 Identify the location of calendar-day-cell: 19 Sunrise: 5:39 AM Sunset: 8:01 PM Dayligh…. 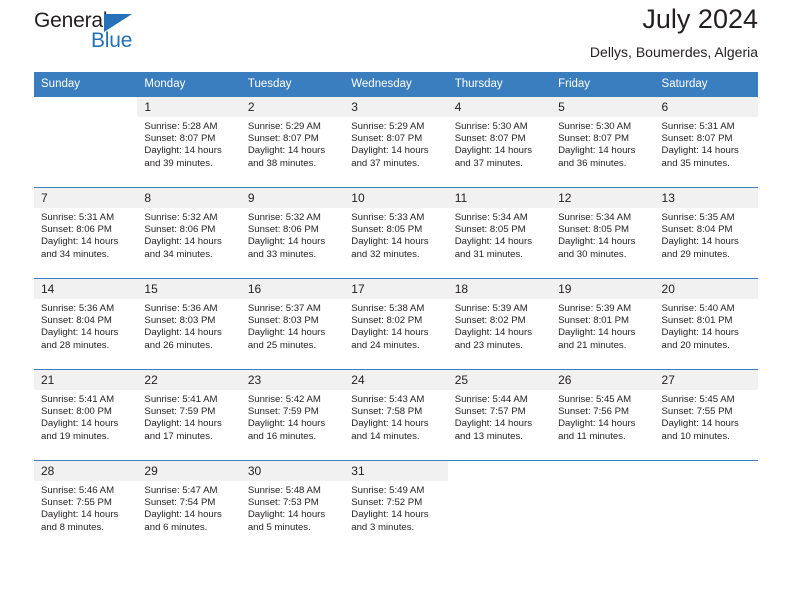
(603, 324).